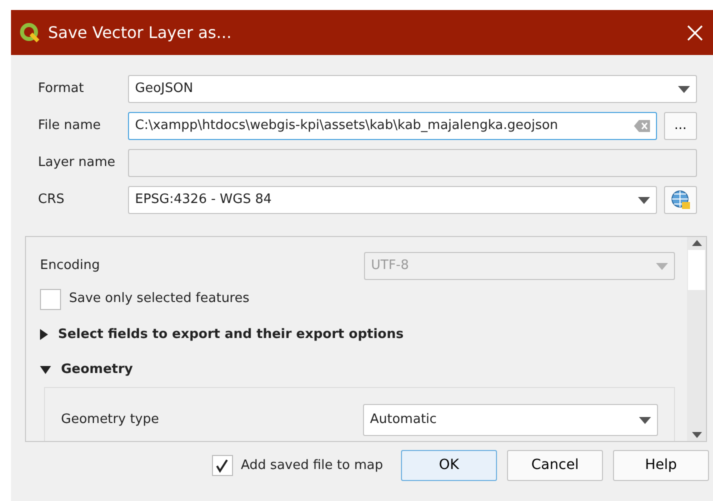 This screenshot has height=501, width=713. I want to click on section-heading: Geometry, so click(97, 370).